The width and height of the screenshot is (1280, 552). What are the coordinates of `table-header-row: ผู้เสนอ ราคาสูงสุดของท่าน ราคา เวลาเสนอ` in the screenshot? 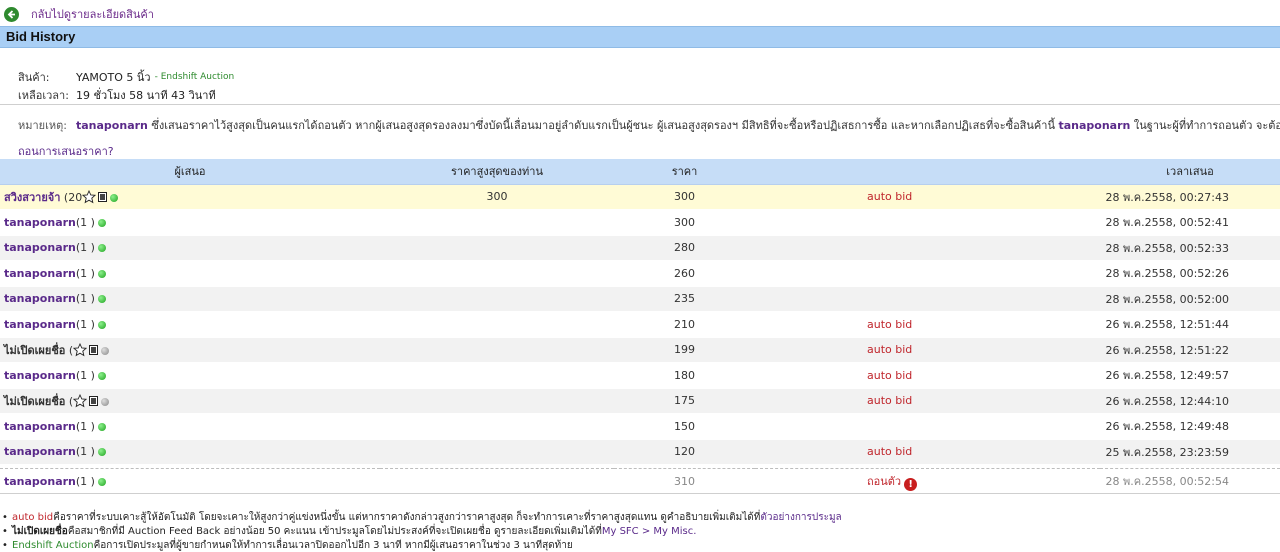 It's located at (640, 172).